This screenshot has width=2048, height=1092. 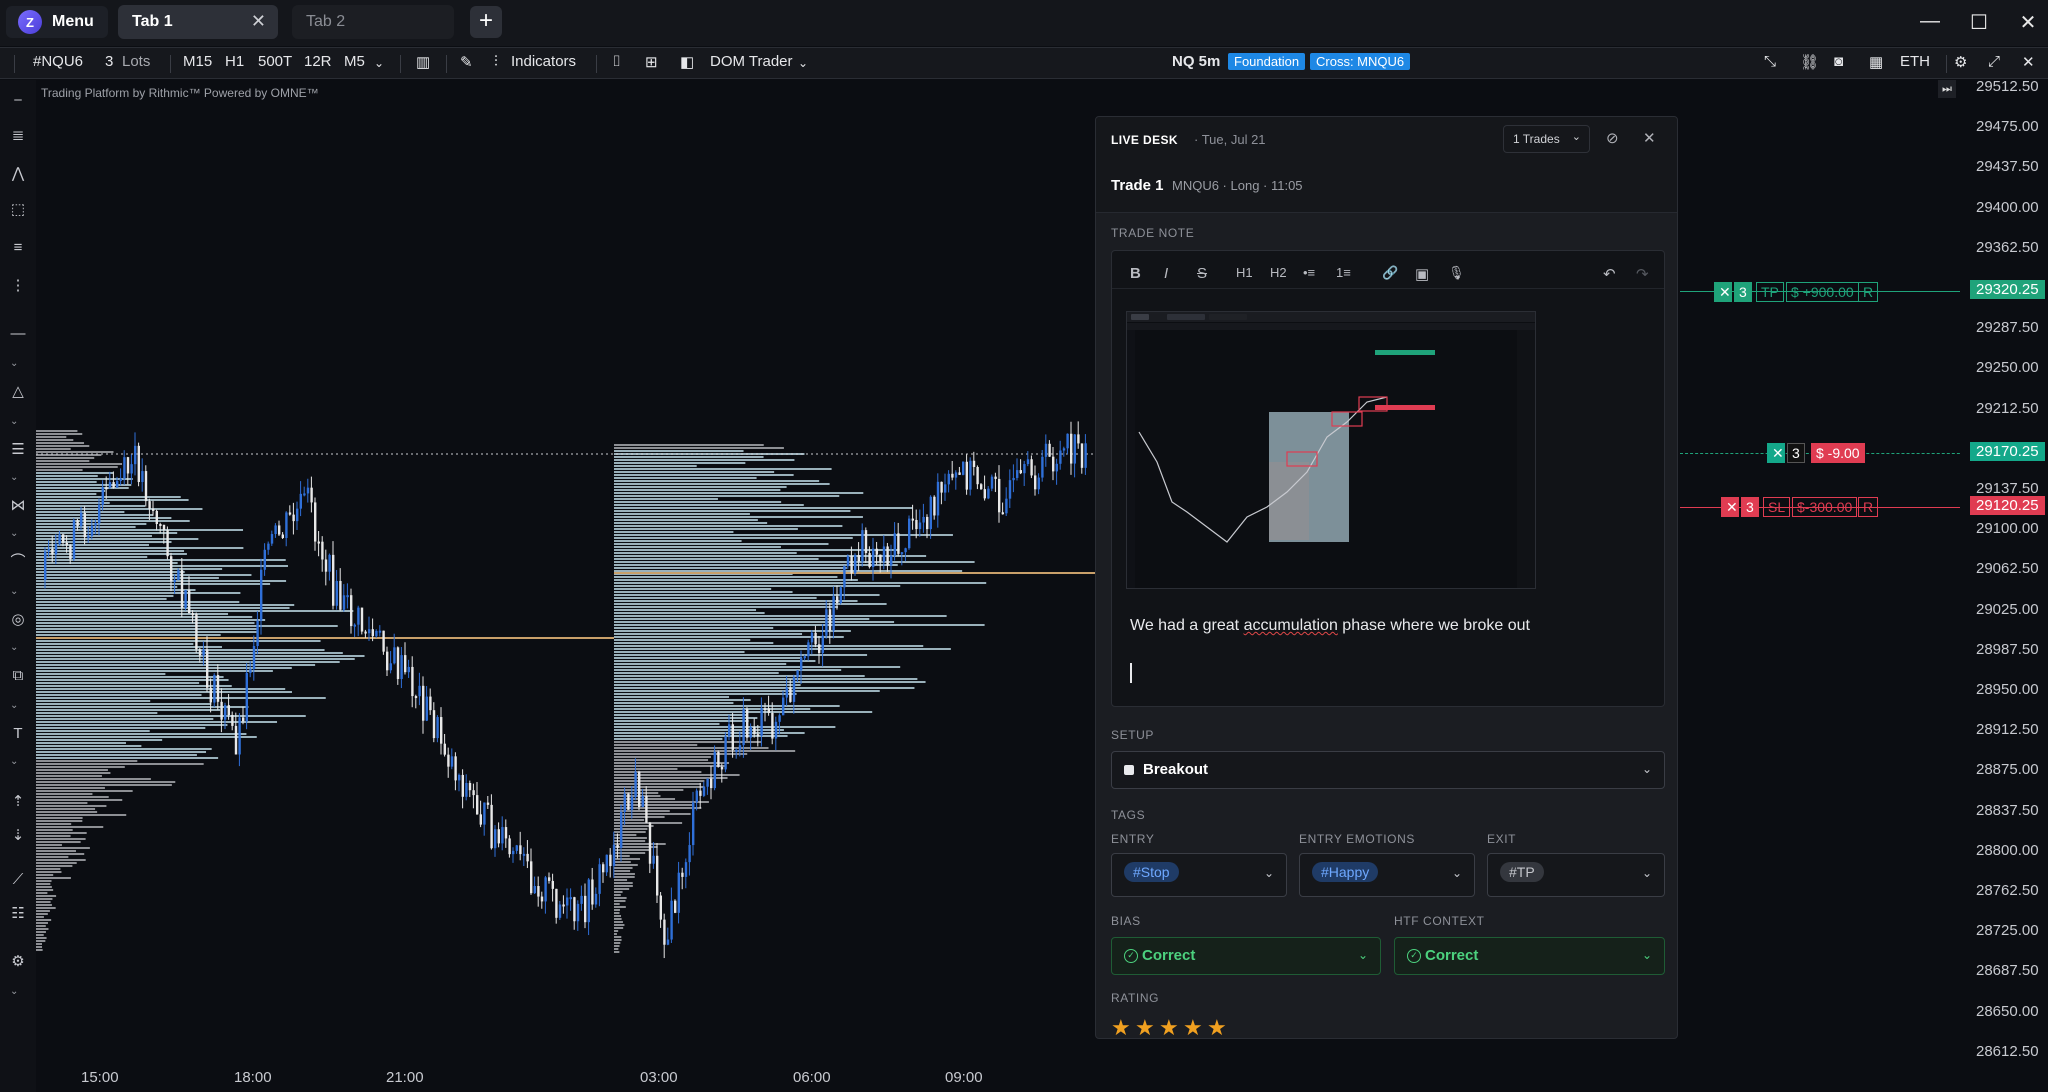 What do you see at coordinates (1777, 507) in the screenshot?
I see `sl-tag: SL` at bounding box center [1777, 507].